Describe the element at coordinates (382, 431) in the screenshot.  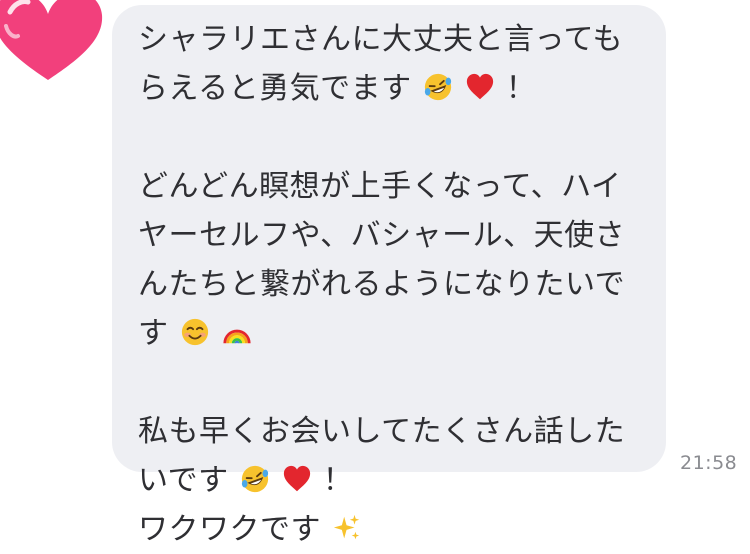
I see `message-line: 私も早くお会いしてたくさん話した` at that location.